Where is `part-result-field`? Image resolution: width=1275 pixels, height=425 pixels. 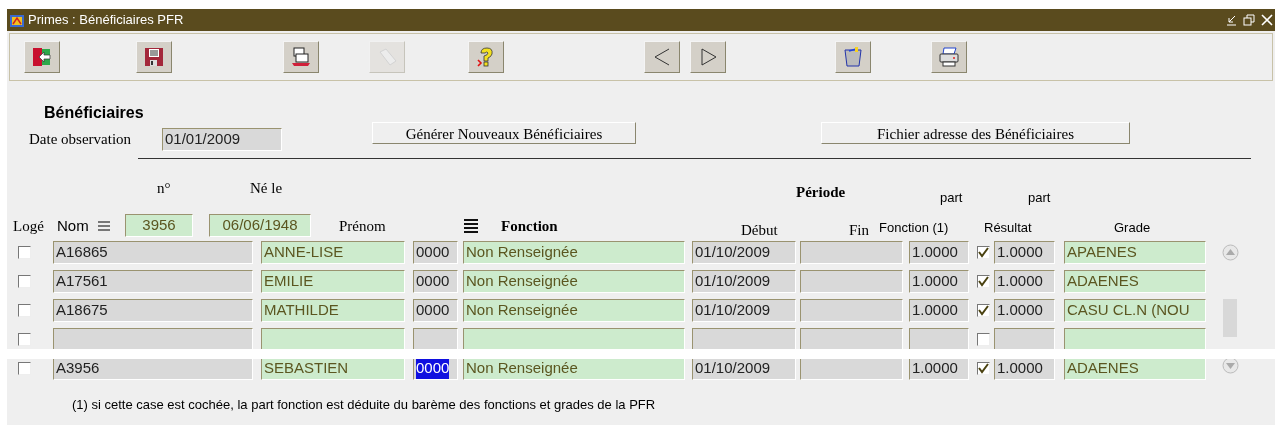 part-result-field is located at coordinates (1024, 339).